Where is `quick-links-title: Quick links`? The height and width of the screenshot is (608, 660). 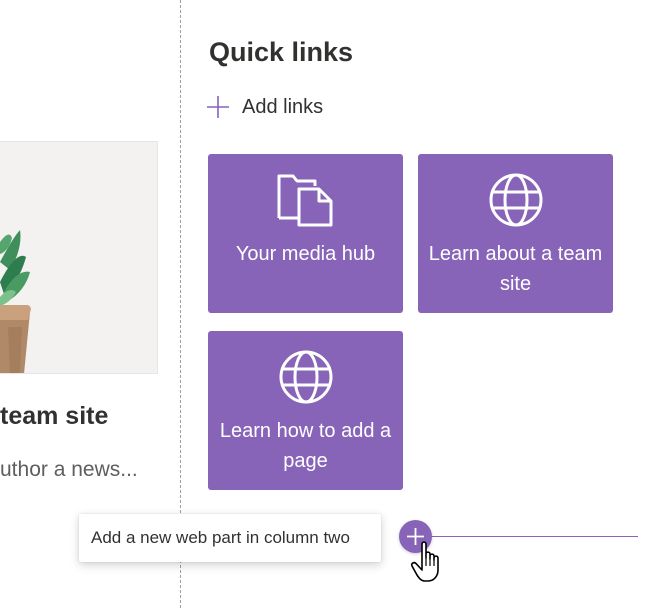
quick-links-title: Quick links is located at coordinates (281, 52).